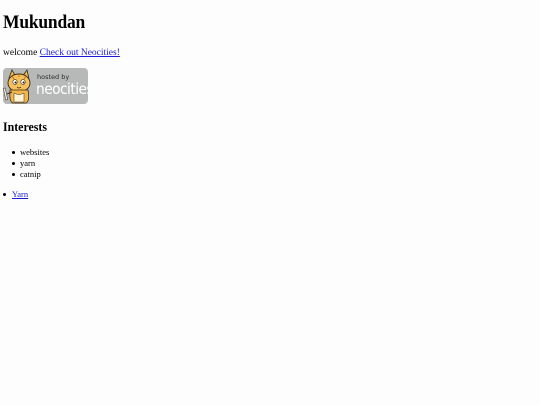 The width and height of the screenshot is (540, 405). What do you see at coordinates (62, 89) in the screenshot?
I see `neocities-brand-text: neocities` at bounding box center [62, 89].